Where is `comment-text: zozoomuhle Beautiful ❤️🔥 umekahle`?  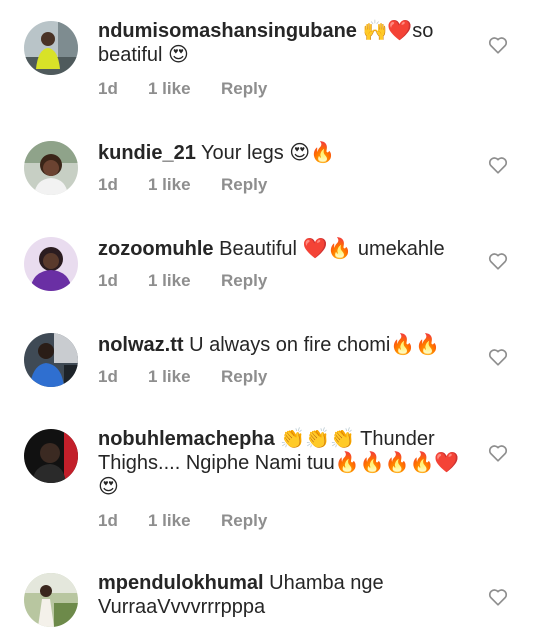 comment-text: zozoomuhle Beautiful ❤️🔥 umekahle is located at coordinates (284, 249).